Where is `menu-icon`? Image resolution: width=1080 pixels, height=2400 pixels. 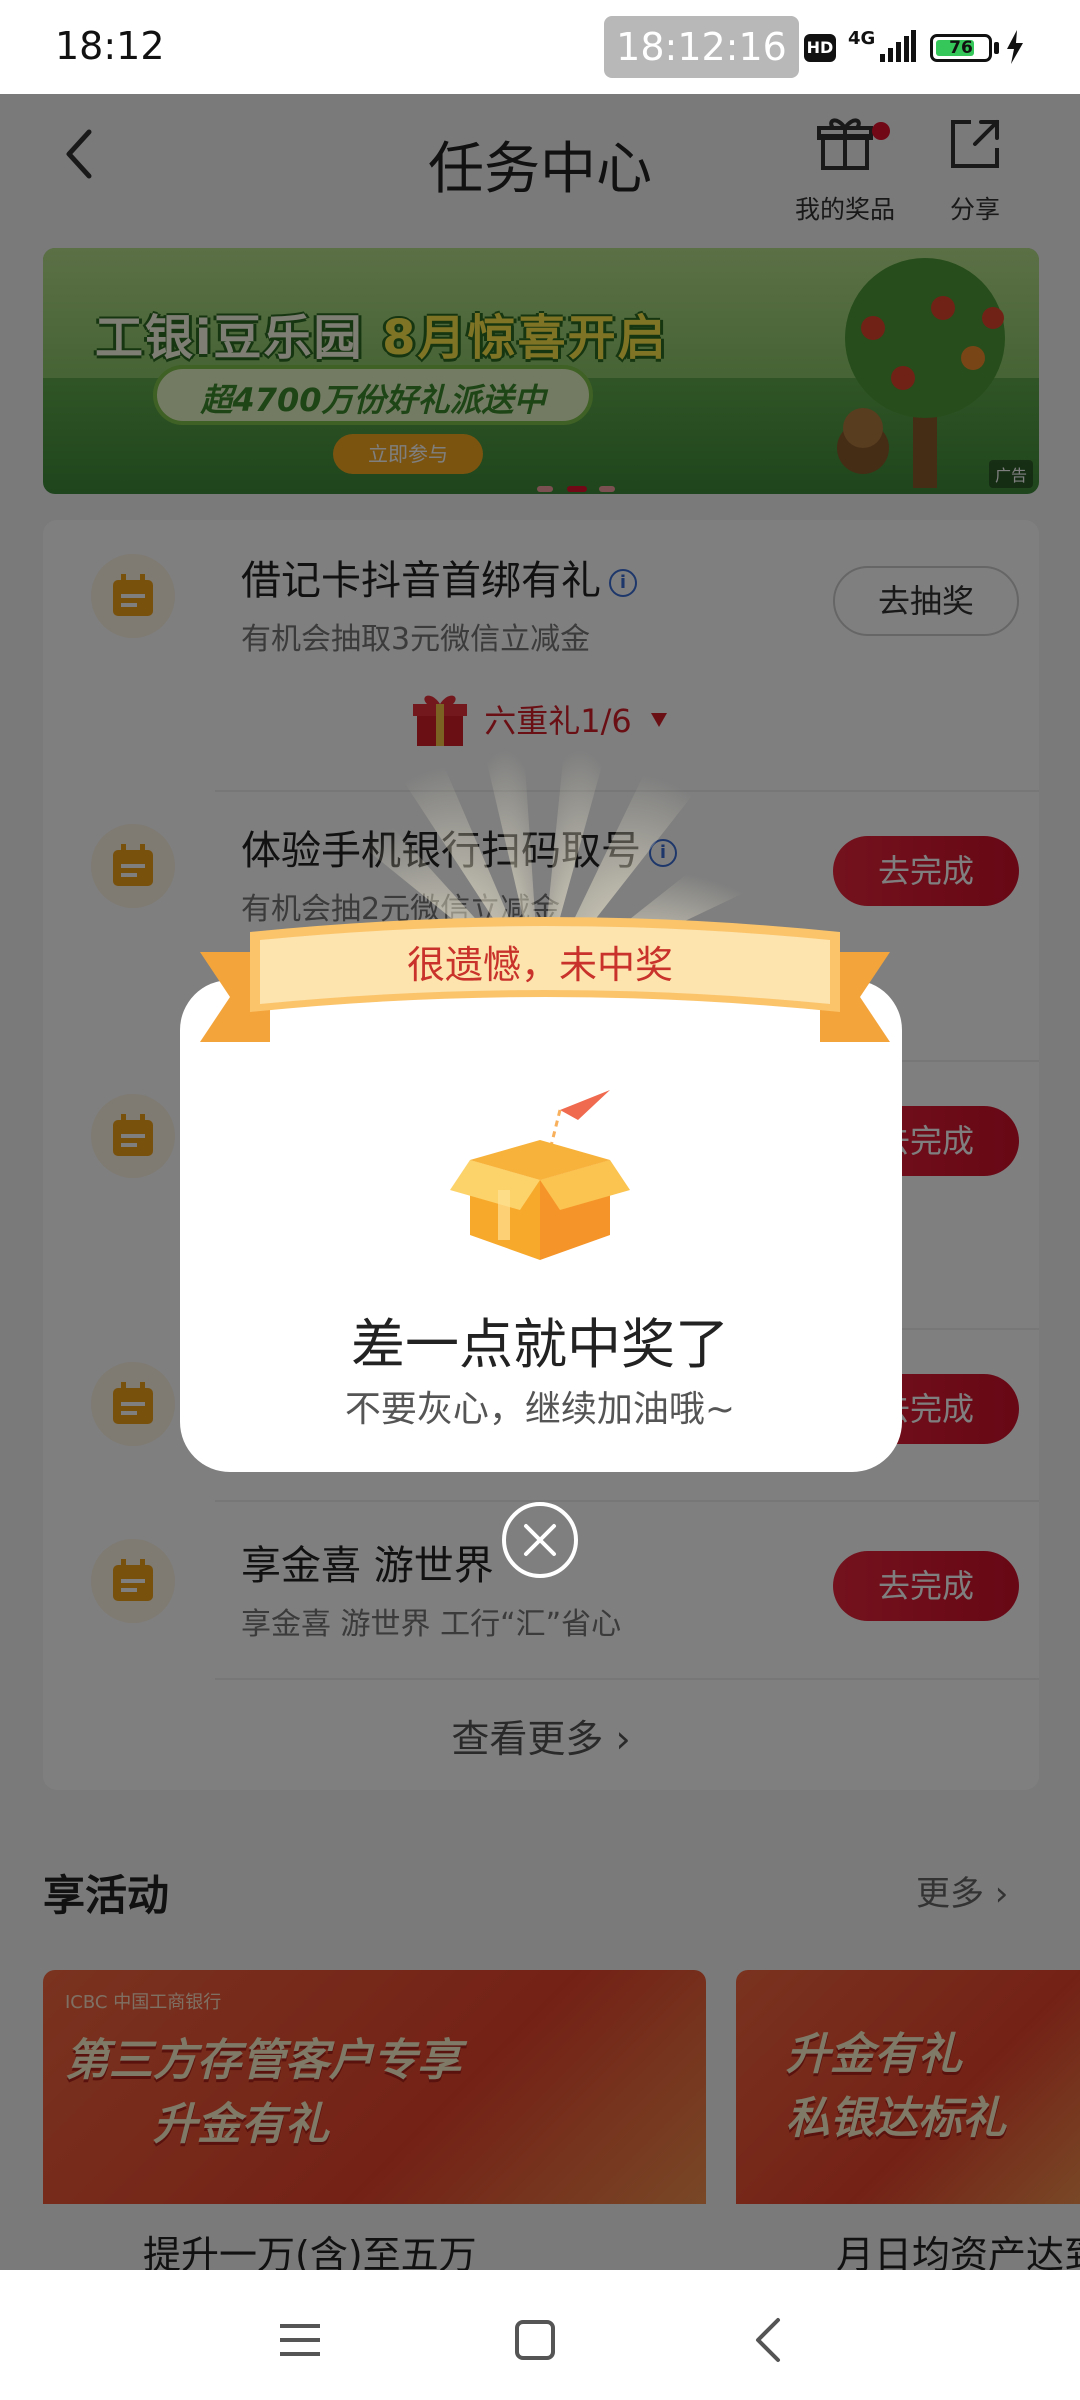 menu-icon is located at coordinates (300, 2340).